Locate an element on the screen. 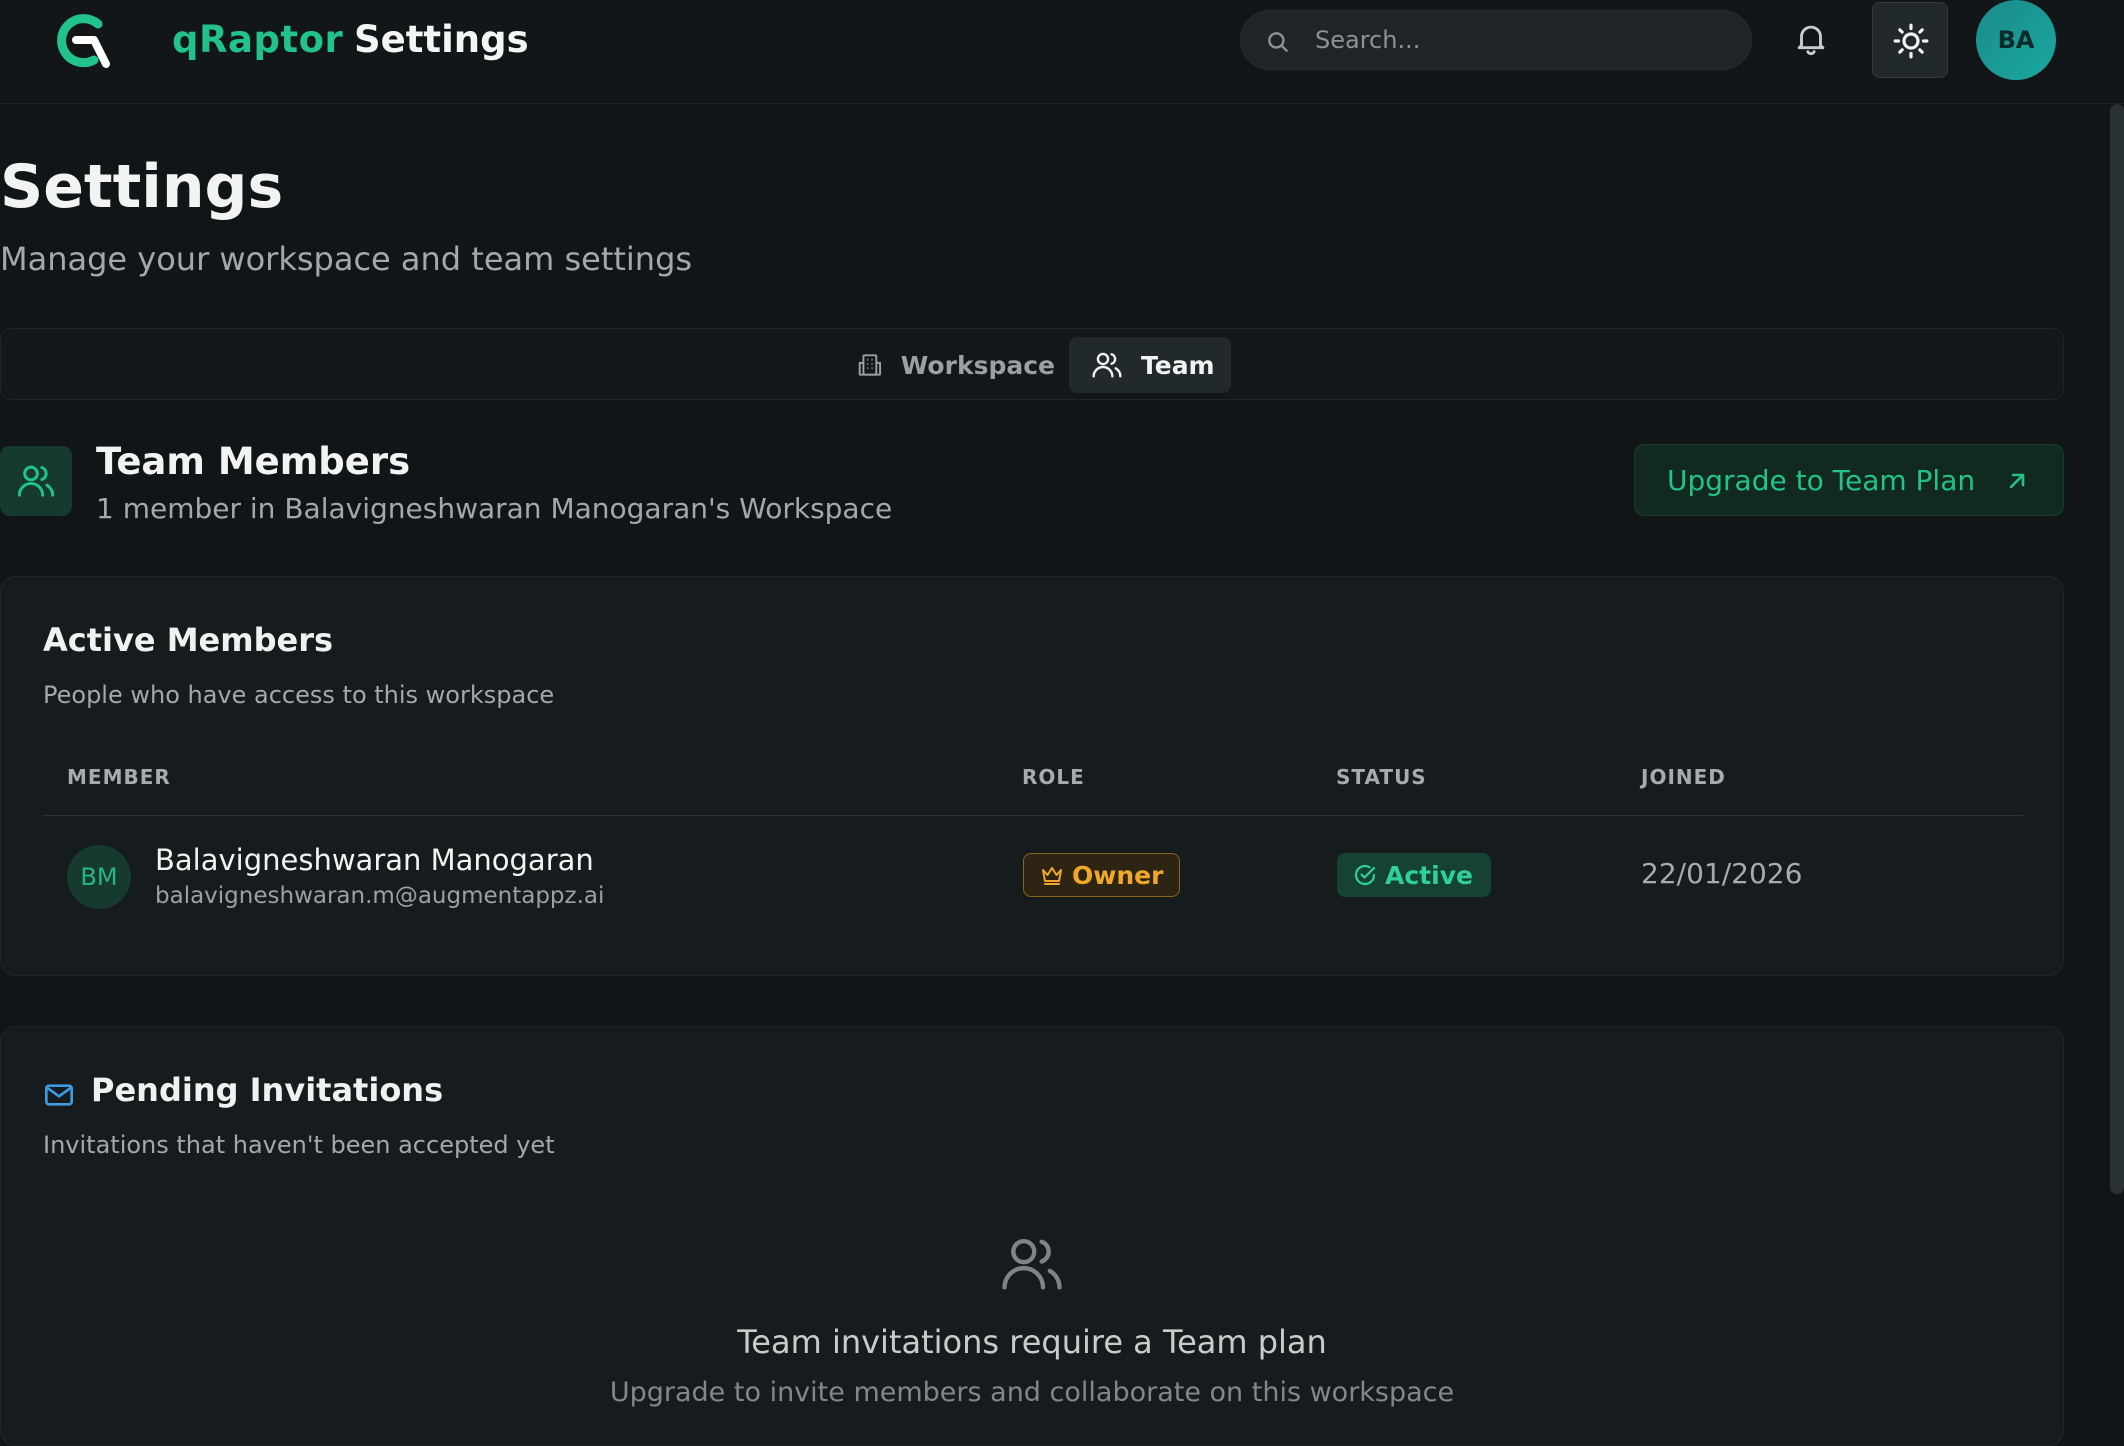 Image resolution: width=2124 pixels, height=1446 pixels. team-members-badge is located at coordinates (36, 481).